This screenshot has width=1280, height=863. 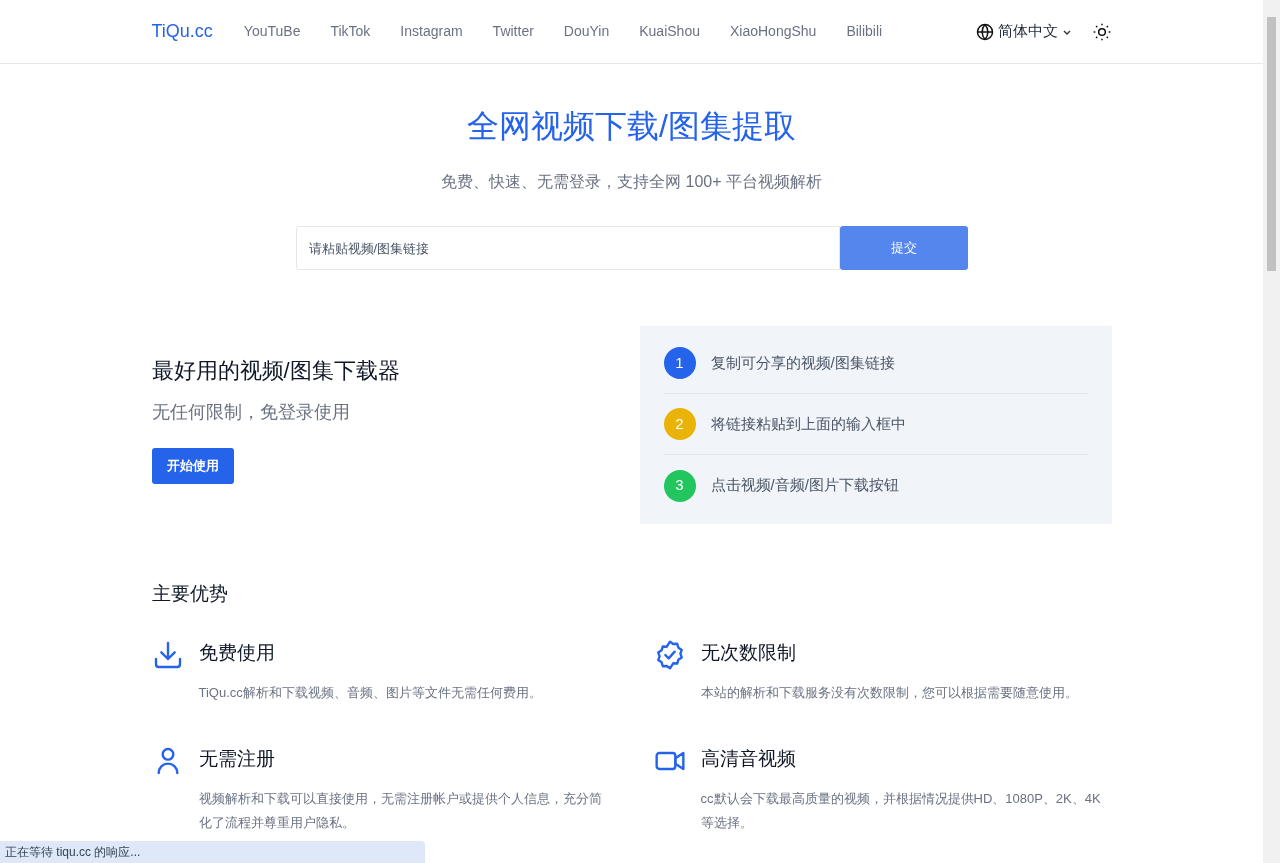 I want to click on feature-title: 高清音视频, so click(x=748, y=758).